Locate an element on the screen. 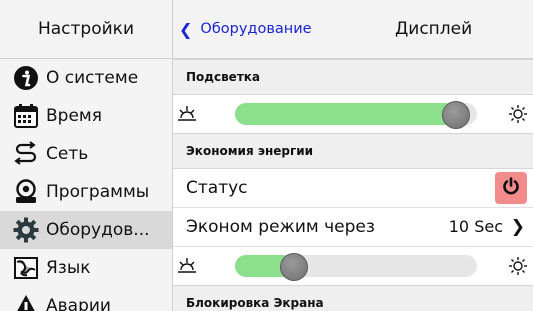 This screenshot has width=533, height=311. section-header-energy: Экономия энергии is located at coordinates (353, 151).